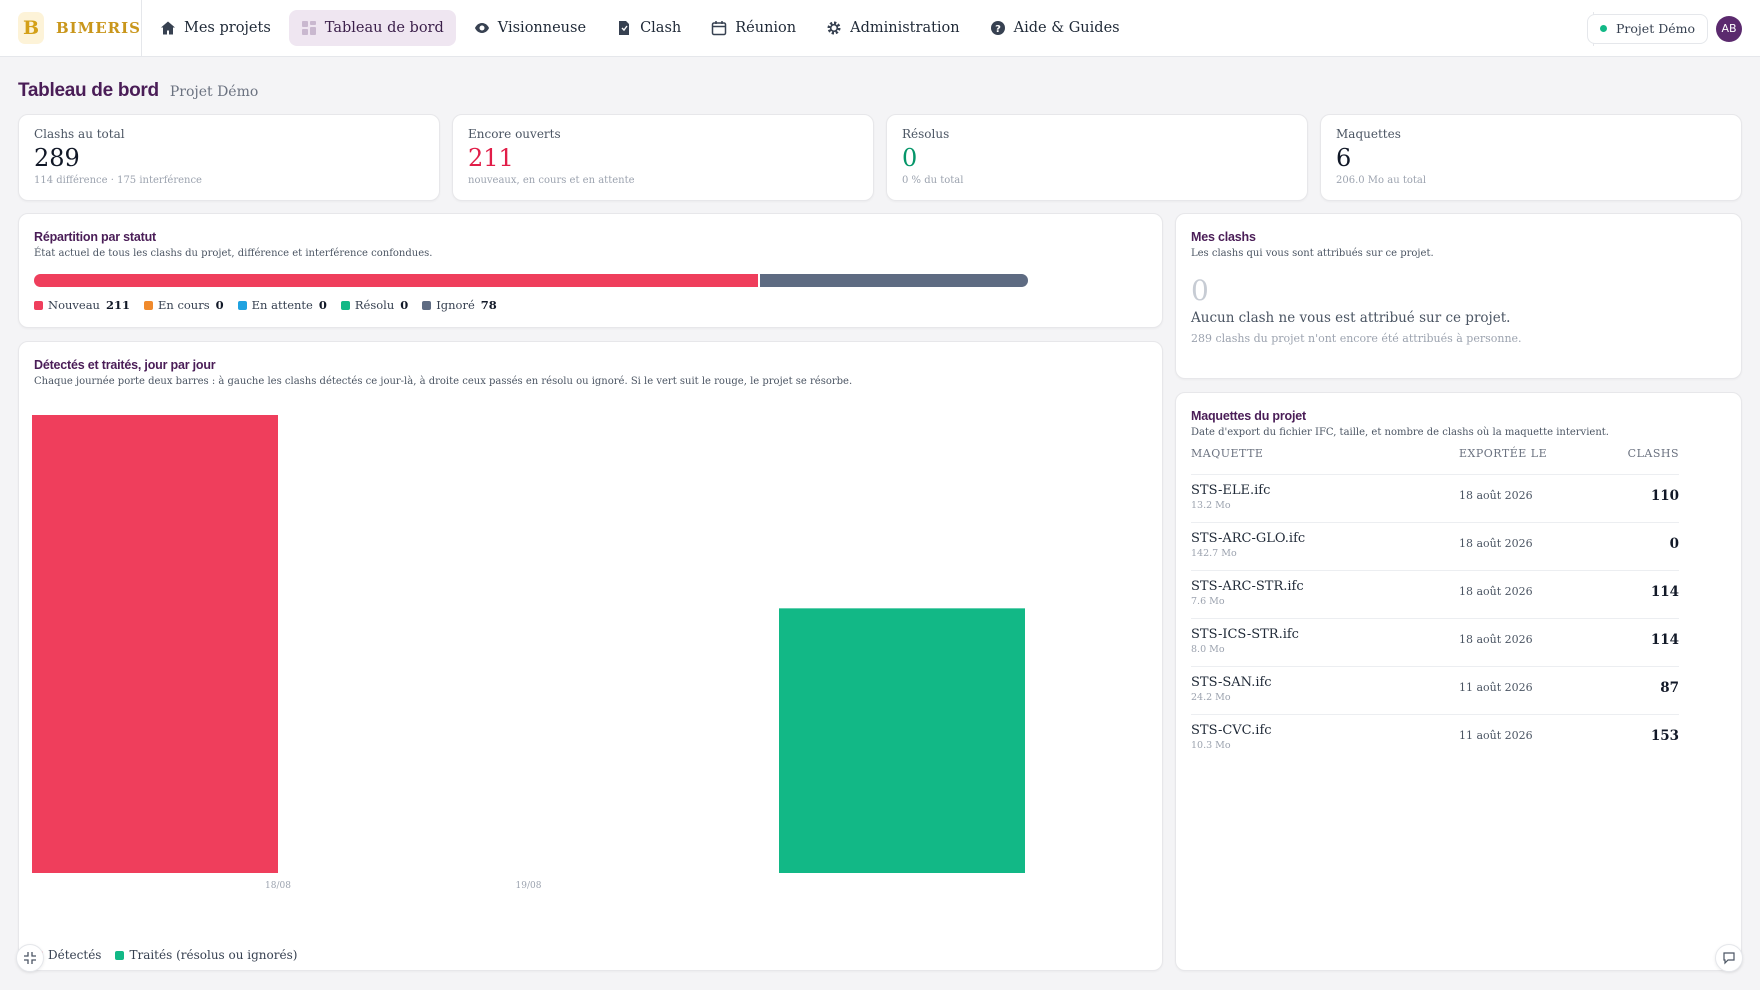 The image size is (1760, 990). I want to click on stat-note: 0 % du total, so click(933, 180).